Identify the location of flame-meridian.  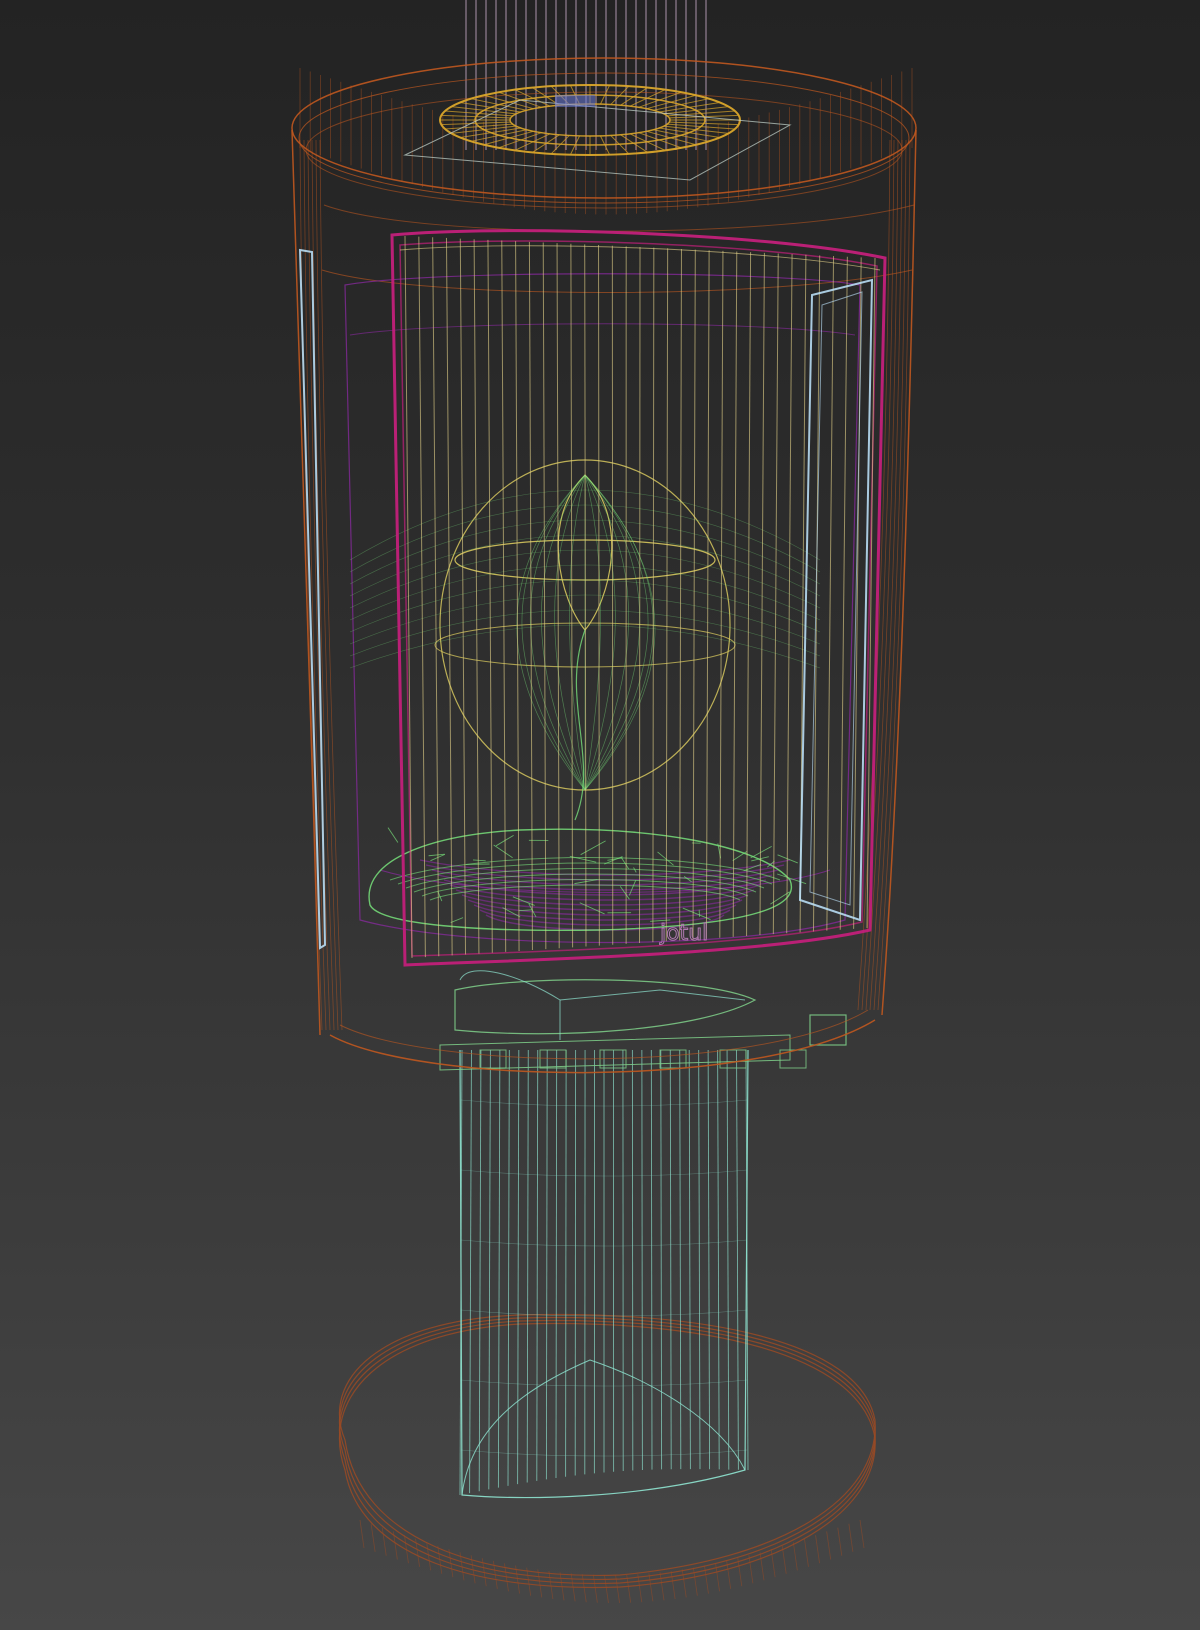
(619, 632).